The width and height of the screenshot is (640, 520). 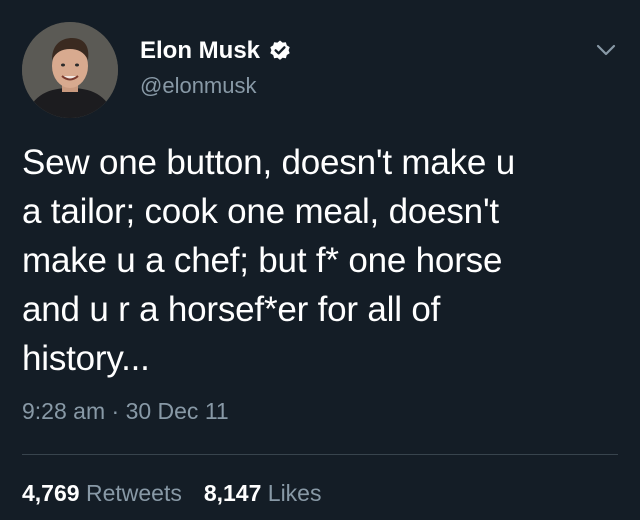 I want to click on retweets-count: 4,769, so click(x=51, y=493).